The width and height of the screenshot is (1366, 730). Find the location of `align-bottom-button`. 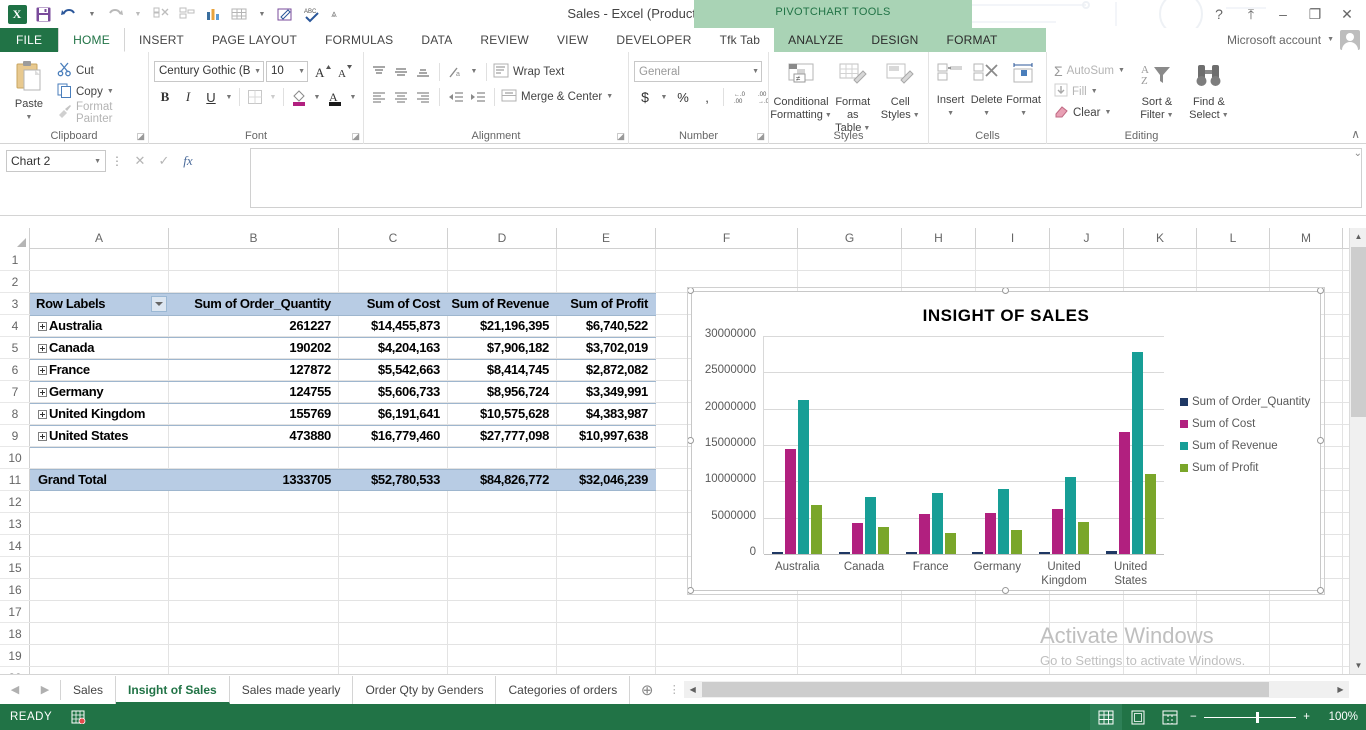

align-bottom-button is located at coordinates (423, 72).